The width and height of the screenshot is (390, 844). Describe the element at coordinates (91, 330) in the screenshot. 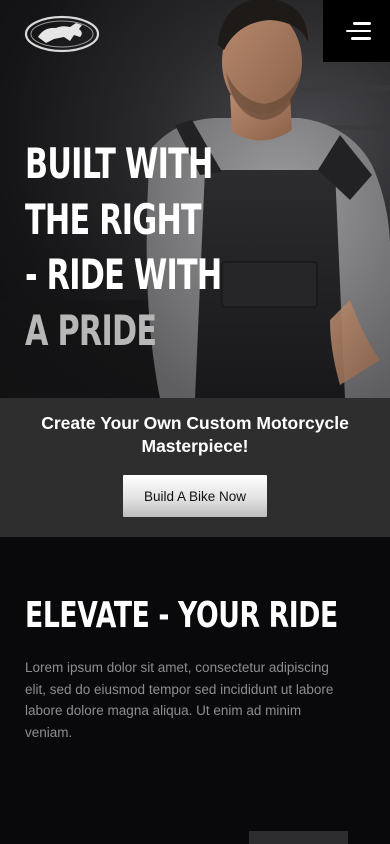

I see `headline-line: A PRIDE` at that location.